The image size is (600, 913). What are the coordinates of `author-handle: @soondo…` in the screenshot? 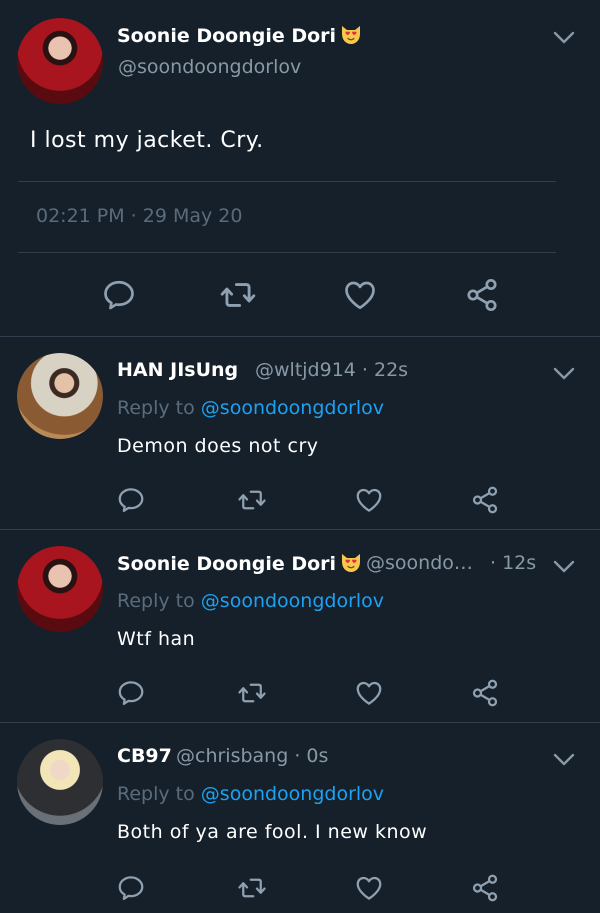 It's located at (419, 563).